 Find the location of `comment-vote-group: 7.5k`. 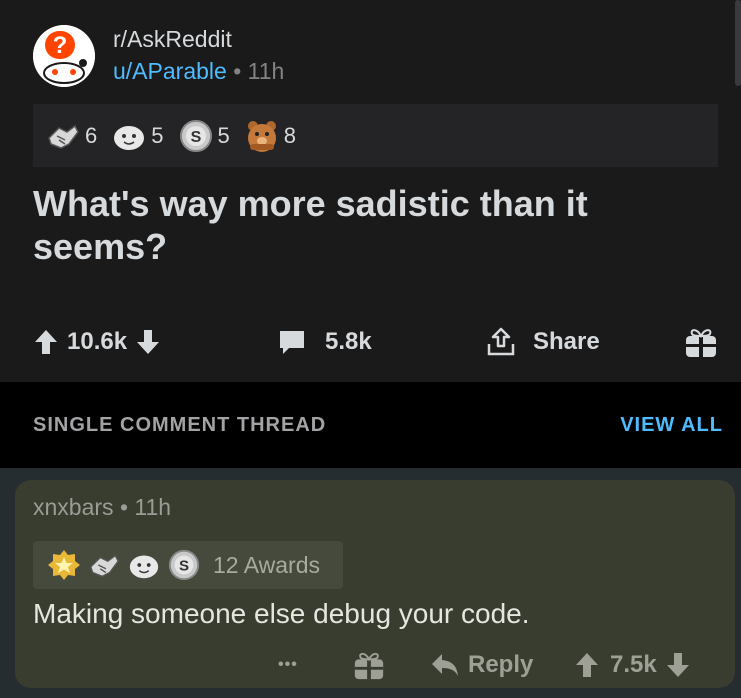

comment-vote-group: 7.5k is located at coordinates (632, 665).